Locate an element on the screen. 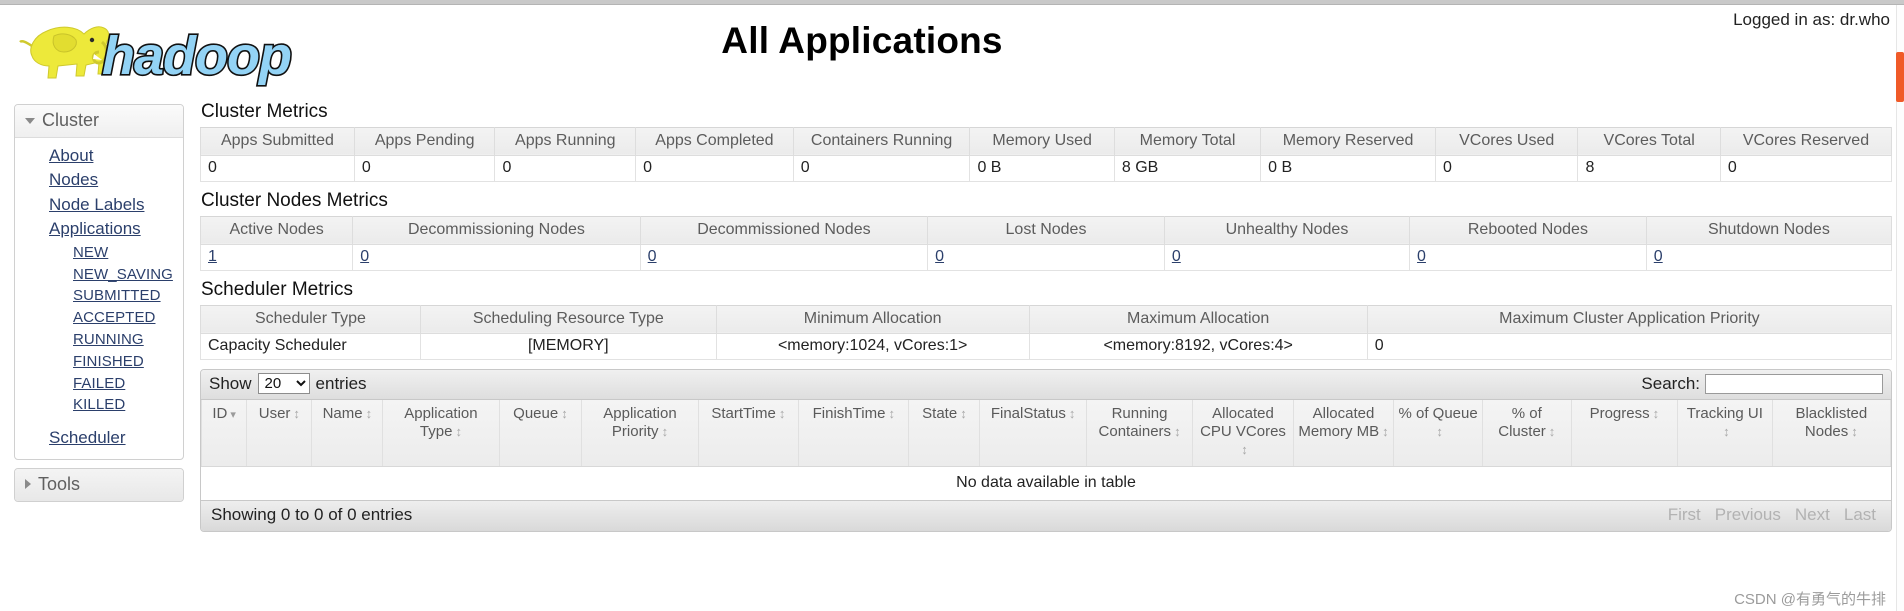 The width and height of the screenshot is (1904, 611). nodes-metrics-value-row: 1 0 0 0 0 0 0 is located at coordinates (1046, 257).